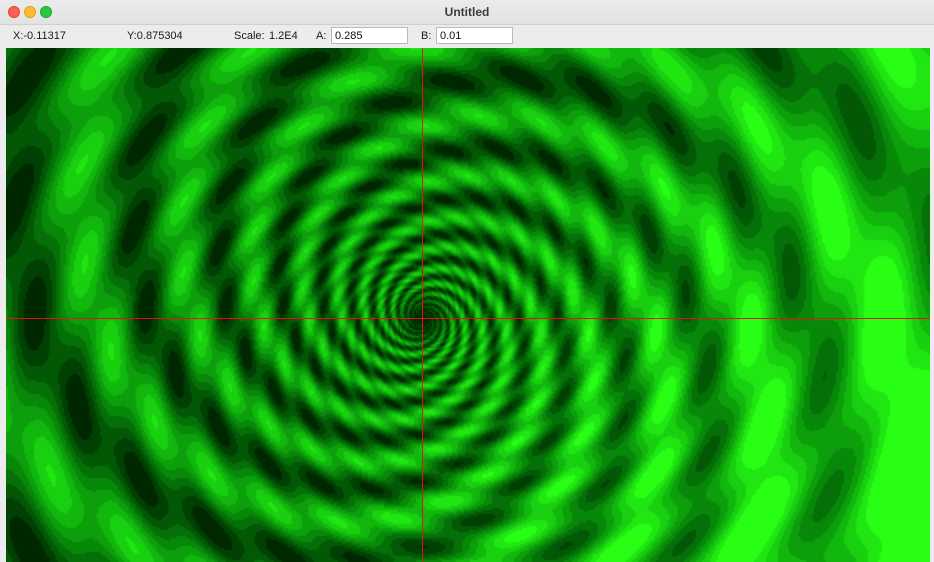  I want to click on window-title: Untitled, so click(467, 12).